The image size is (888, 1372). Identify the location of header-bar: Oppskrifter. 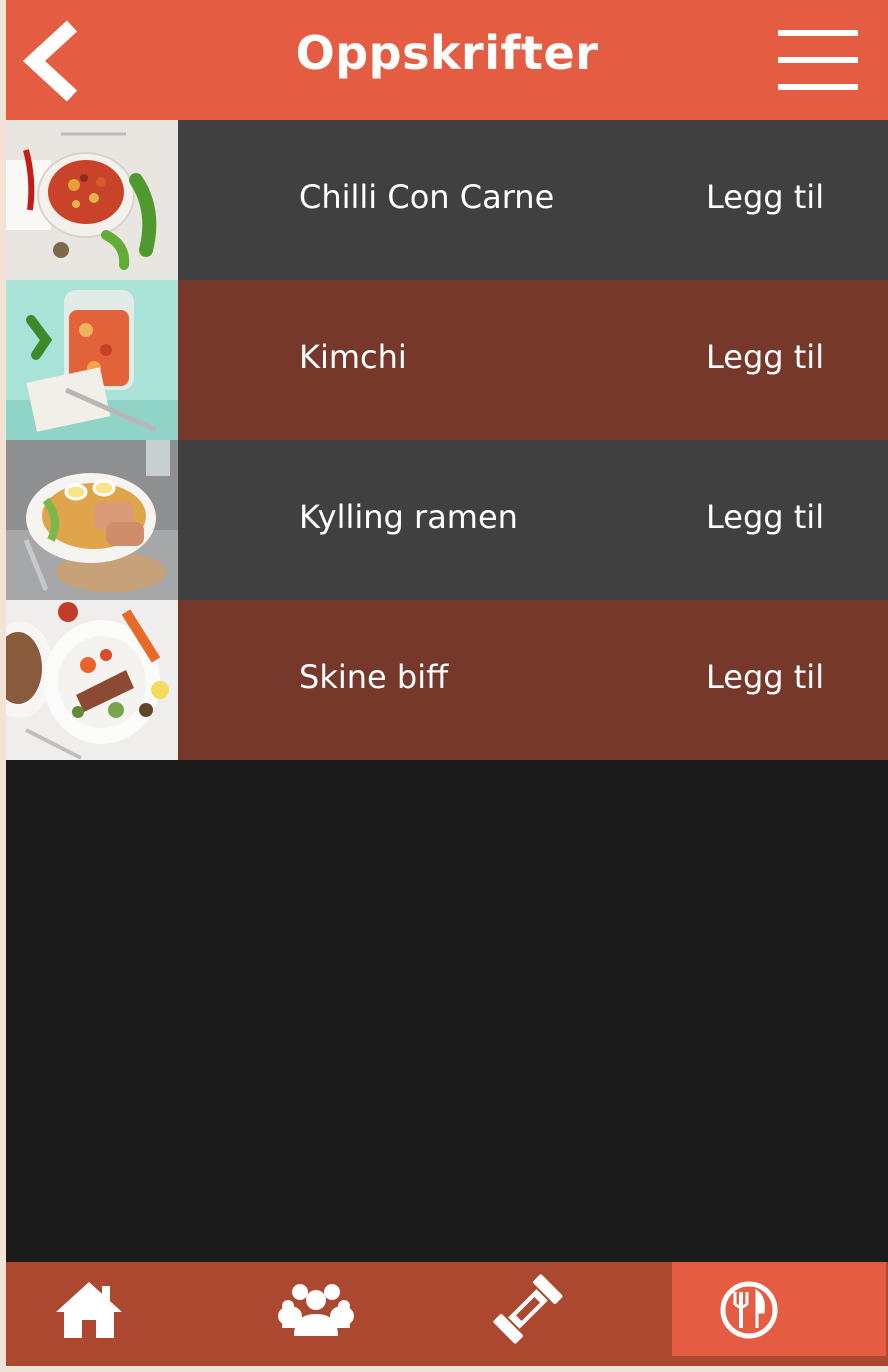
(447, 60).